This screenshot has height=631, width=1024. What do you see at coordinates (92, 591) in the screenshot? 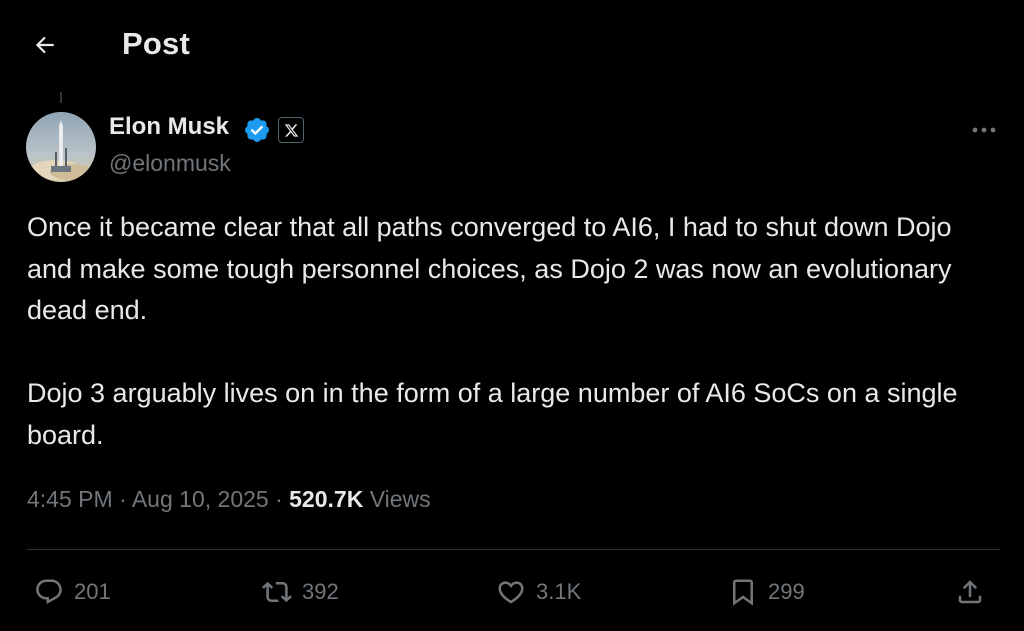
I see `reply-count: 201` at bounding box center [92, 591].